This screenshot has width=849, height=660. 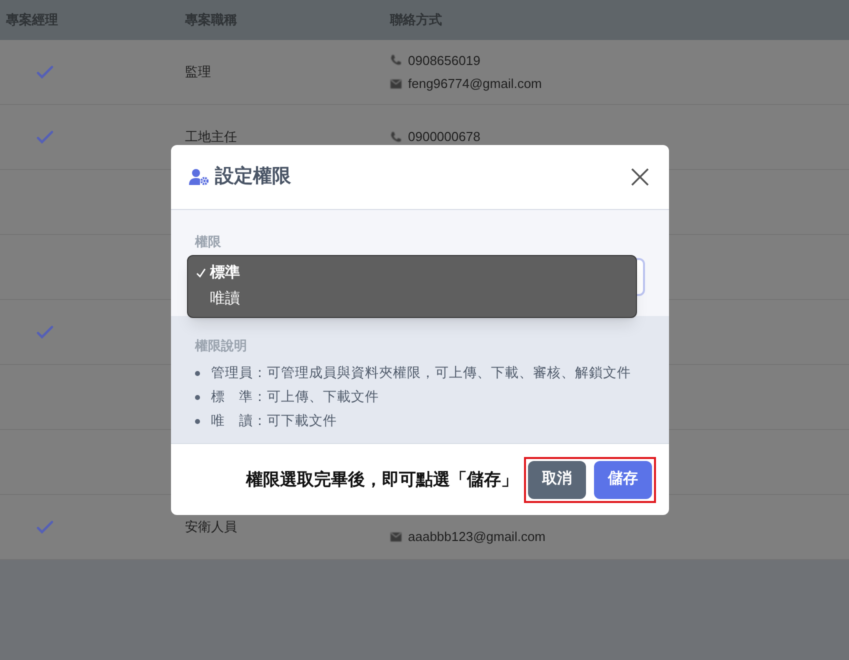 What do you see at coordinates (412, 273) in the screenshot?
I see `dropdown-option: 標準` at bounding box center [412, 273].